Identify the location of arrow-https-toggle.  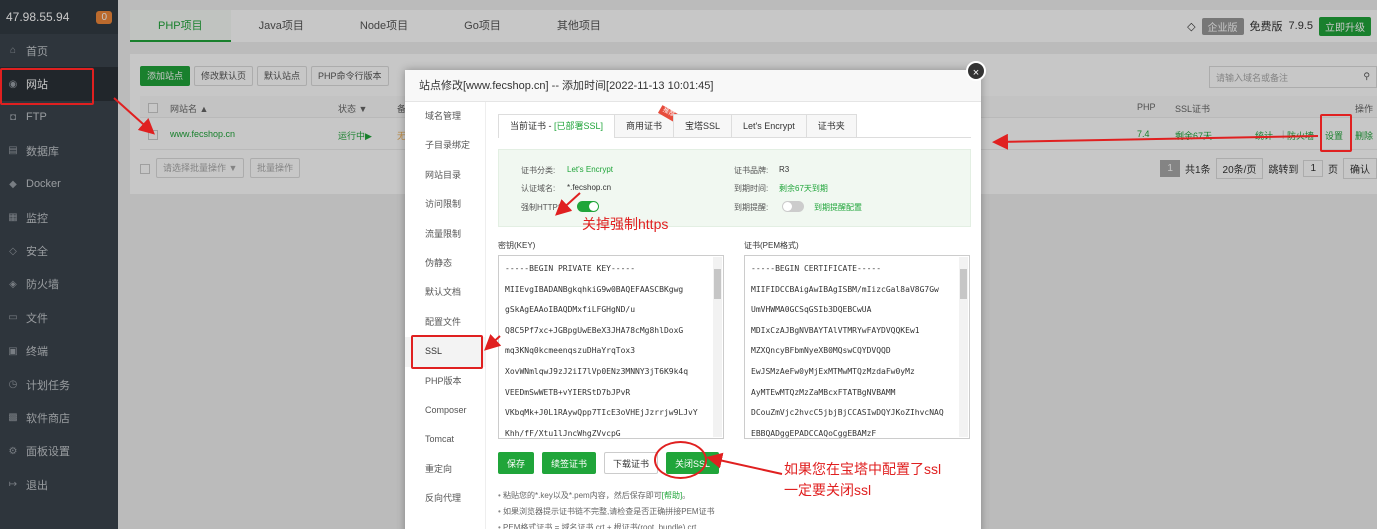
(568, 204).